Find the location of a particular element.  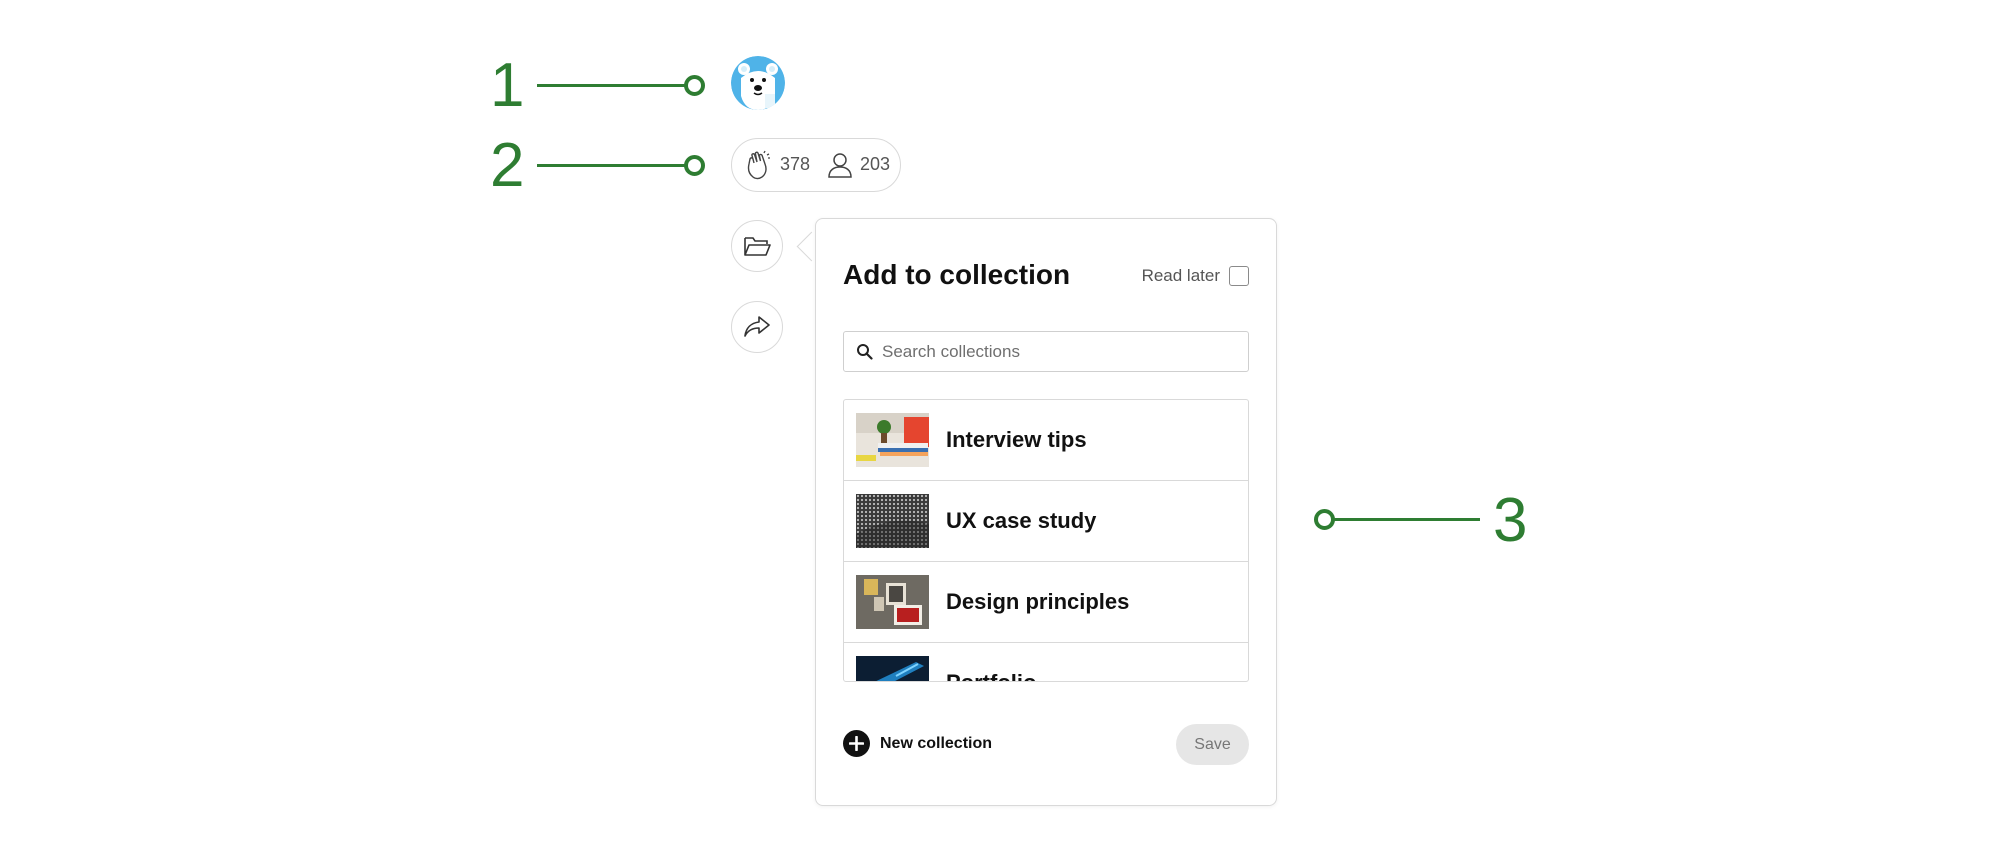

collection-label: Interview tips is located at coordinates (1016, 439).